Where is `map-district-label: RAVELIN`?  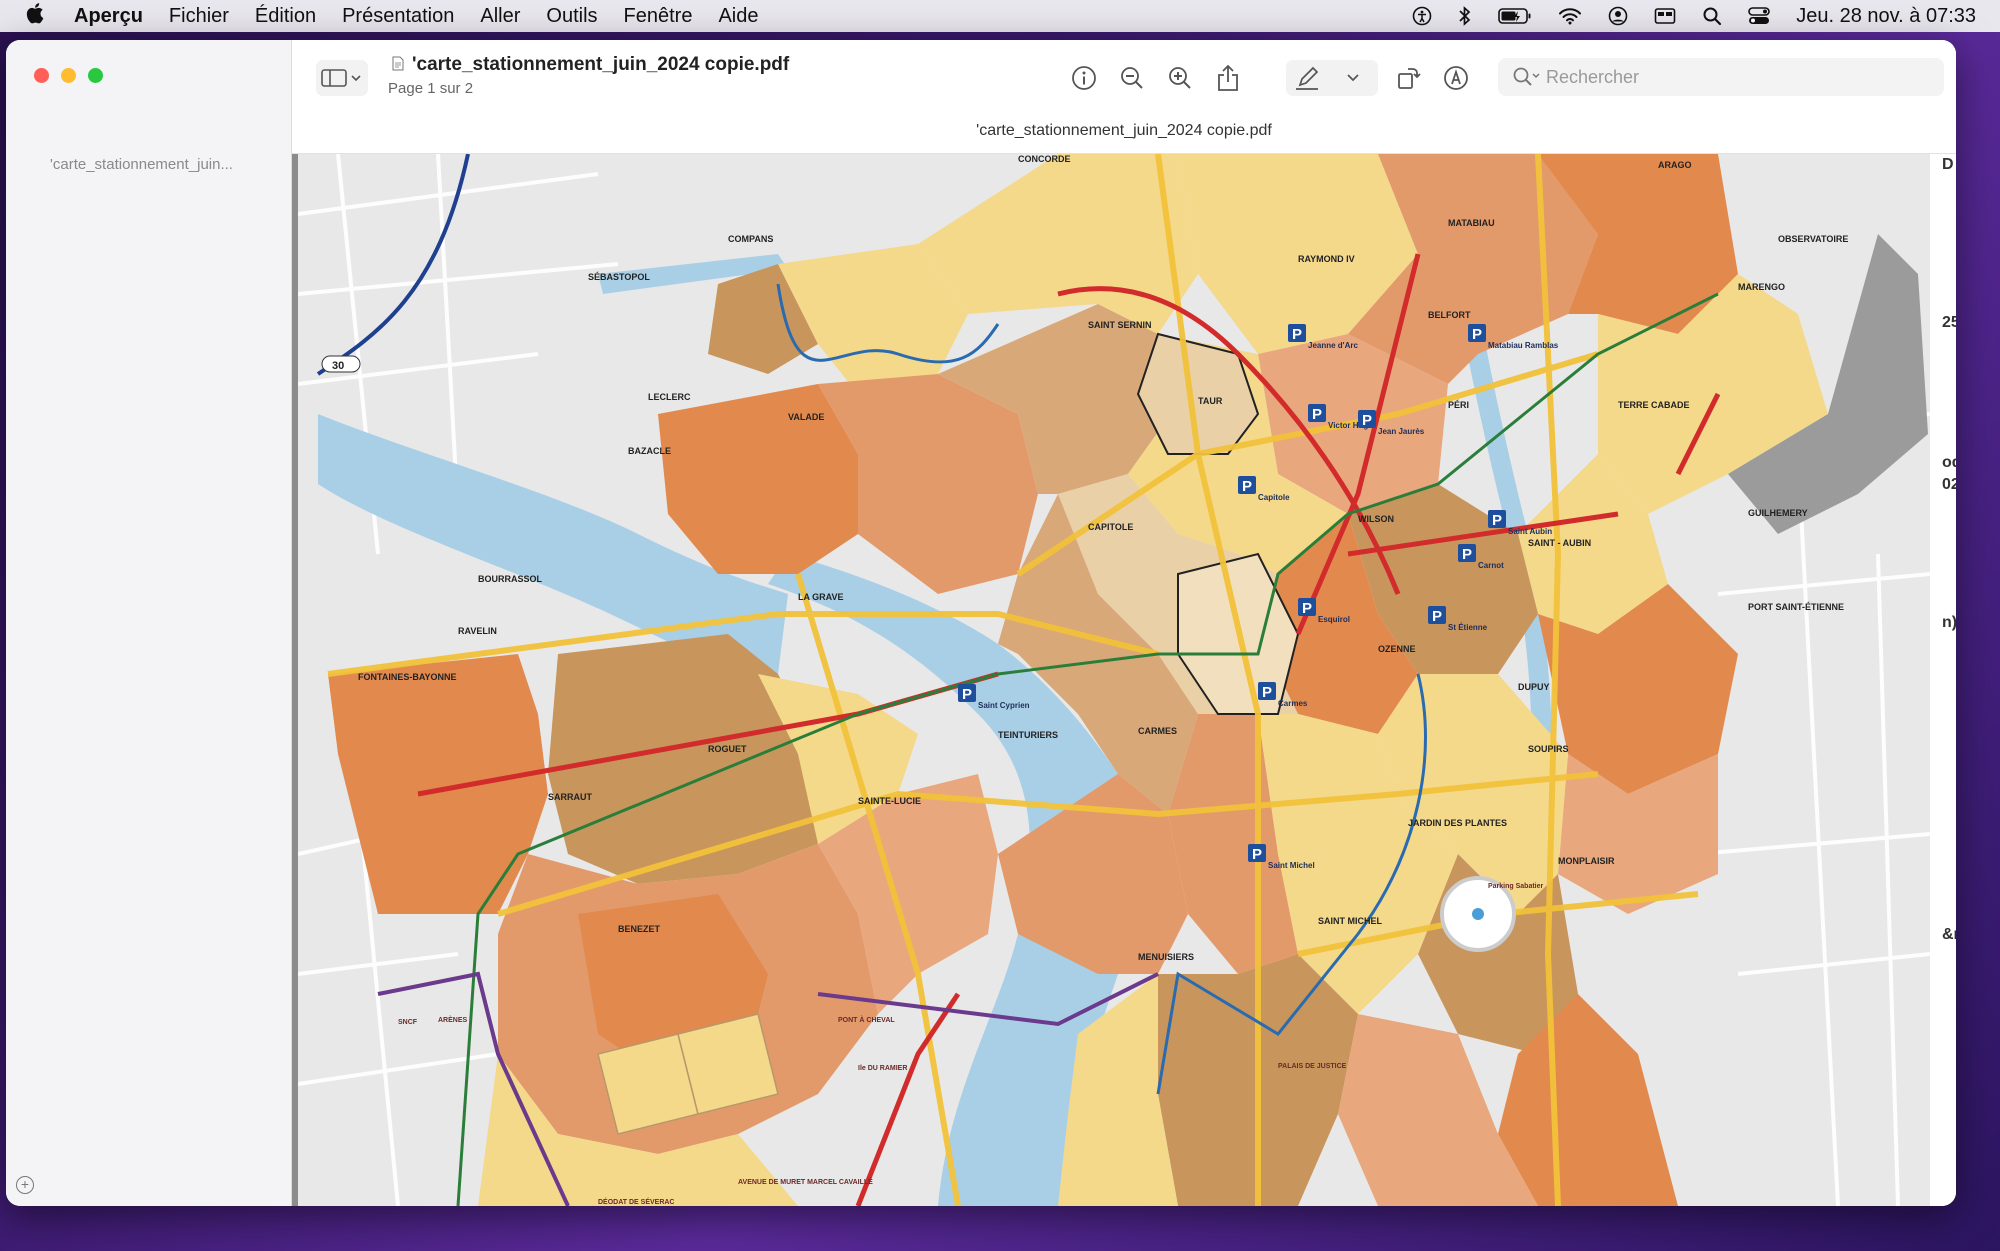 map-district-label: RAVELIN is located at coordinates (477, 631).